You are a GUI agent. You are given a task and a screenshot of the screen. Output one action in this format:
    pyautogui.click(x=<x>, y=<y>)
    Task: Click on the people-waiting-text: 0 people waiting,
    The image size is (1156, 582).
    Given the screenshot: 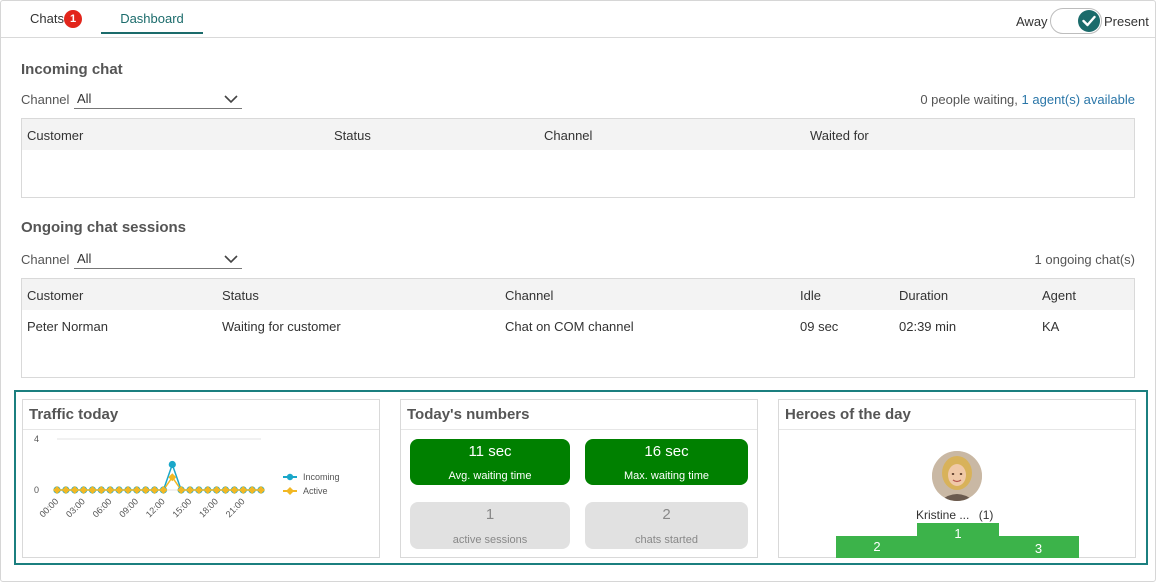 What is the action you would take?
    pyautogui.click(x=969, y=99)
    